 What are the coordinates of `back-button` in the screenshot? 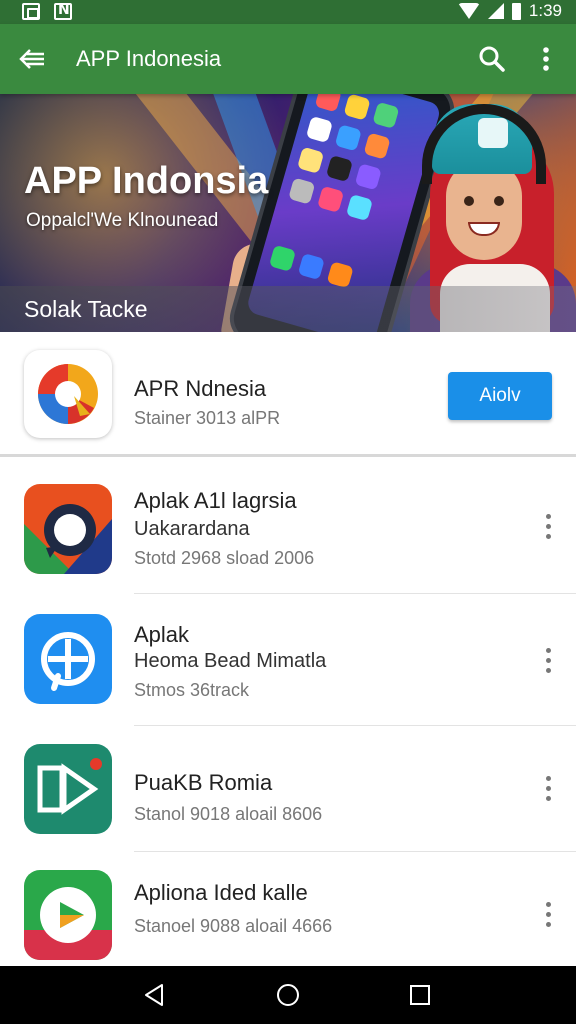 It's located at (32, 59).